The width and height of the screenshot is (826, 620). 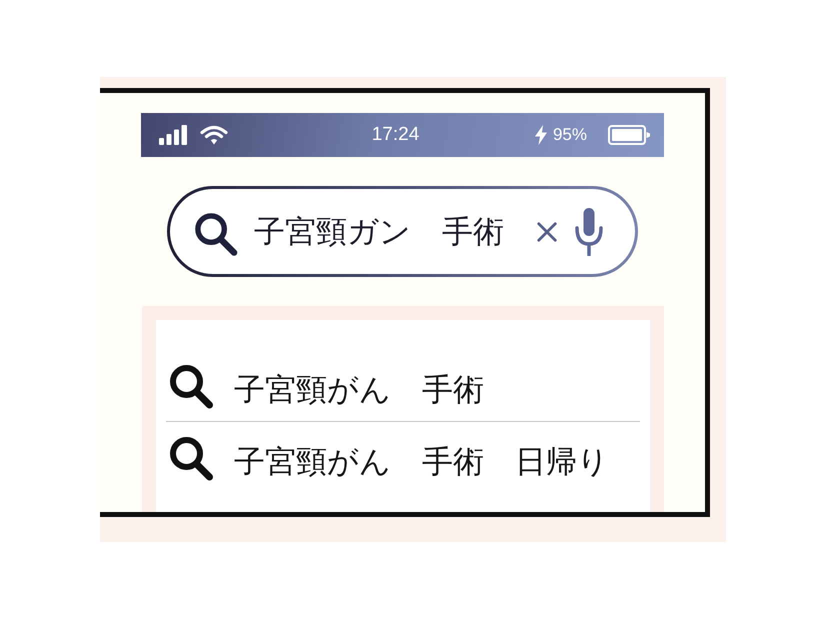 I want to click on suggestion-item: 子宮頸がん 手術 日帰り, so click(x=403, y=457).